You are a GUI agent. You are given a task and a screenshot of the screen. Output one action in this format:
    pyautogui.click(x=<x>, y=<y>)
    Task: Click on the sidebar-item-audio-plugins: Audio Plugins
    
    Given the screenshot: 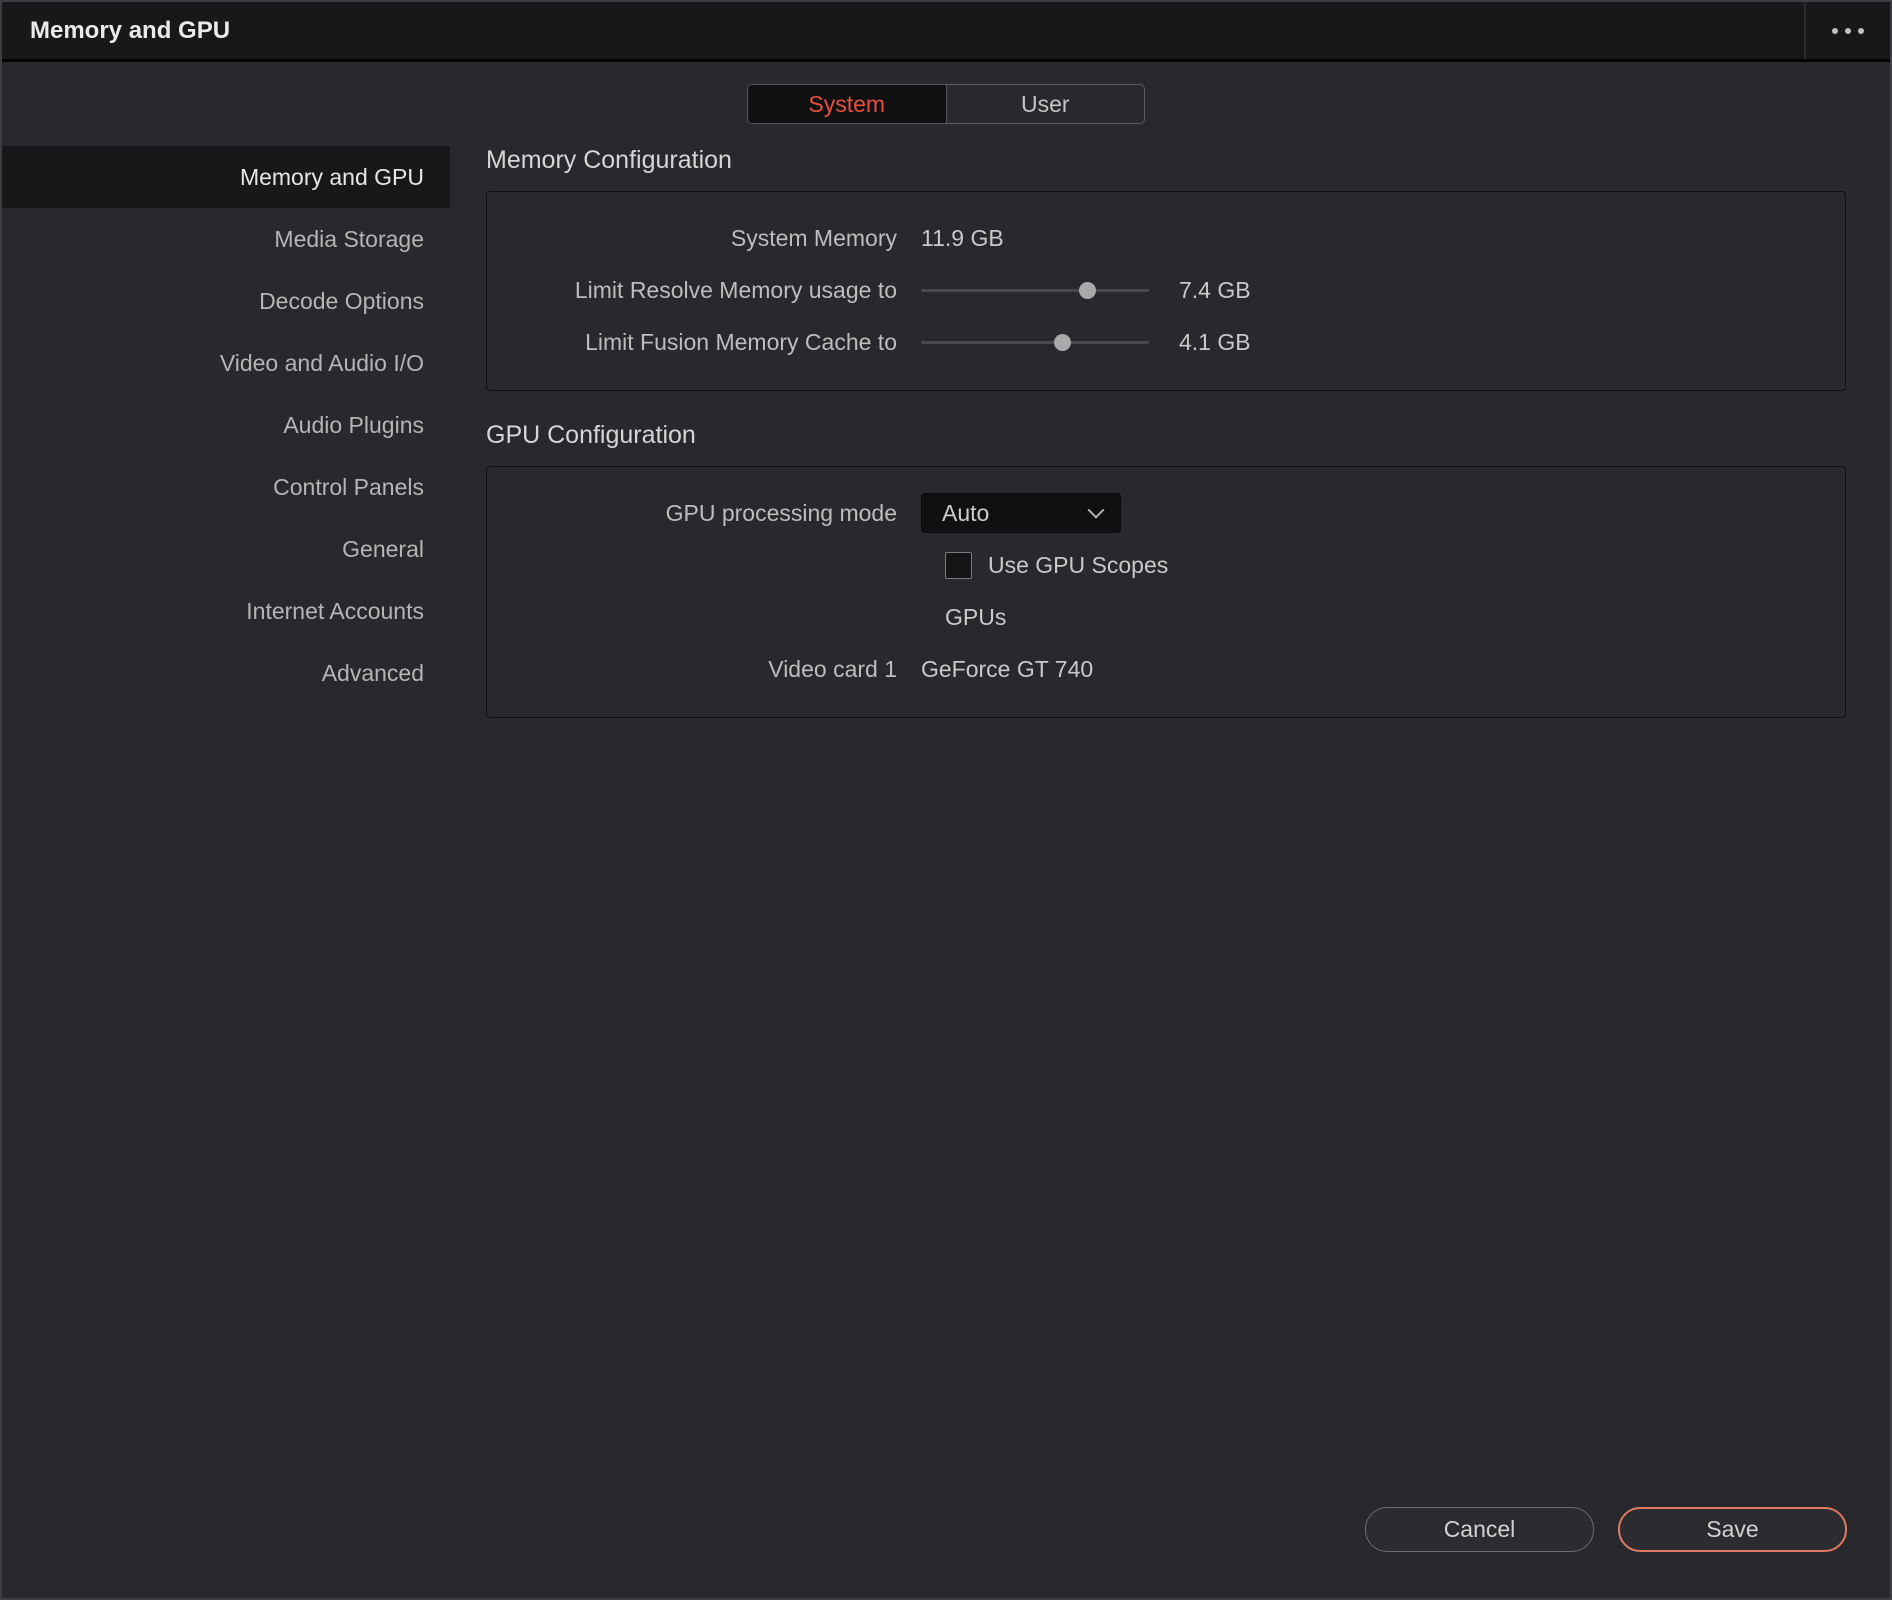 What is the action you would take?
    pyautogui.click(x=226, y=425)
    